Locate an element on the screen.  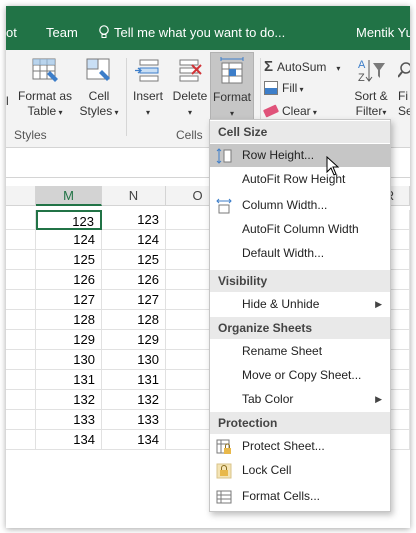
column-header-partial is located at coordinates (21, 196).